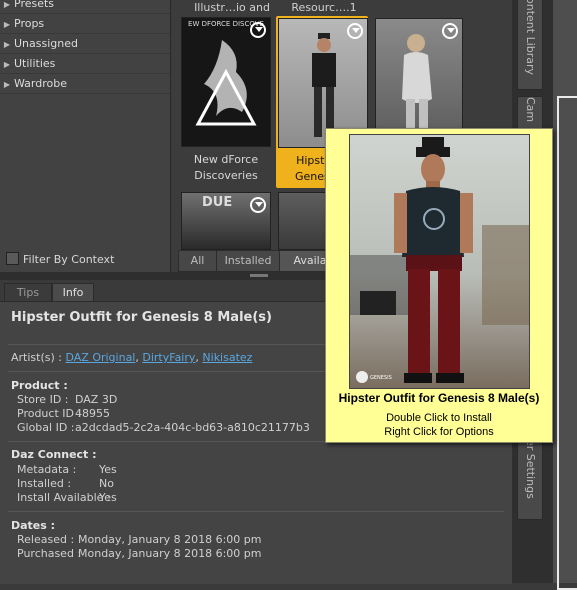 Image resolution: width=577 pixels, height=590 pixels. Describe the element at coordinates (192, 427) in the screenshot. I see `global-id-value: a2dcdad5-2c2a-404c-bd63-a810c21177b3` at that location.